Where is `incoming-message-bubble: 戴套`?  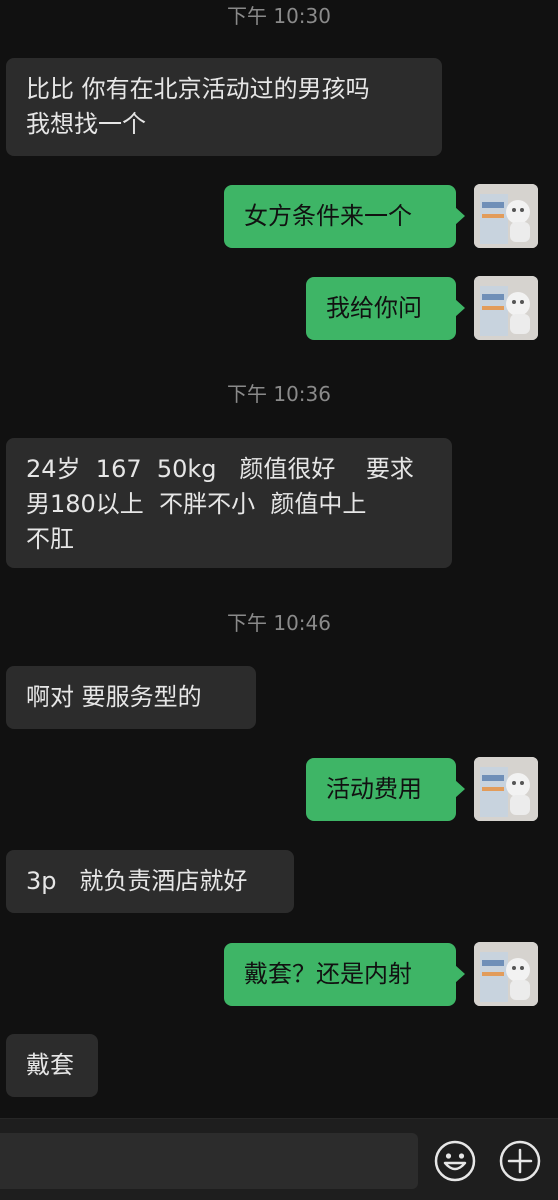 incoming-message-bubble: 戴套 is located at coordinates (52, 1065).